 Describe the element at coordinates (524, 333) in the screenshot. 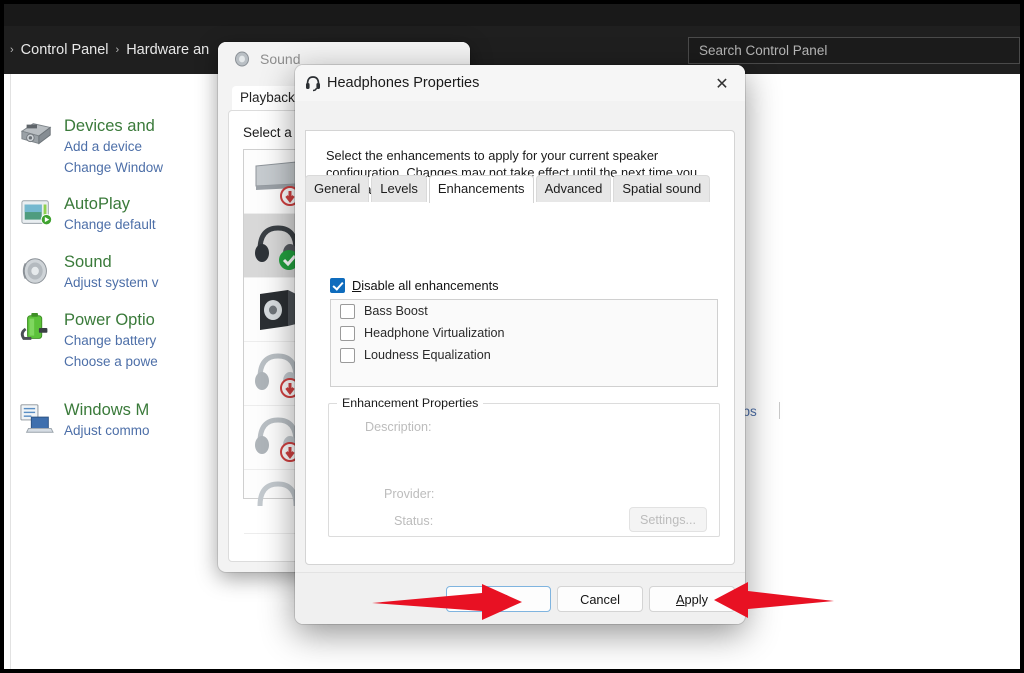

I see `enhancement-item-headphone-virtualization: Headphone Virtualization` at that location.